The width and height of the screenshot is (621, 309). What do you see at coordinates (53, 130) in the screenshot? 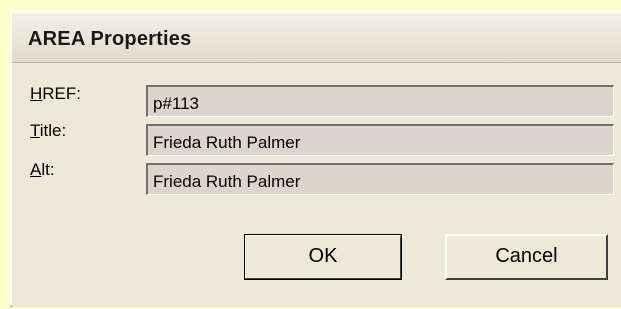
I see `title-label-text: itle:` at bounding box center [53, 130].